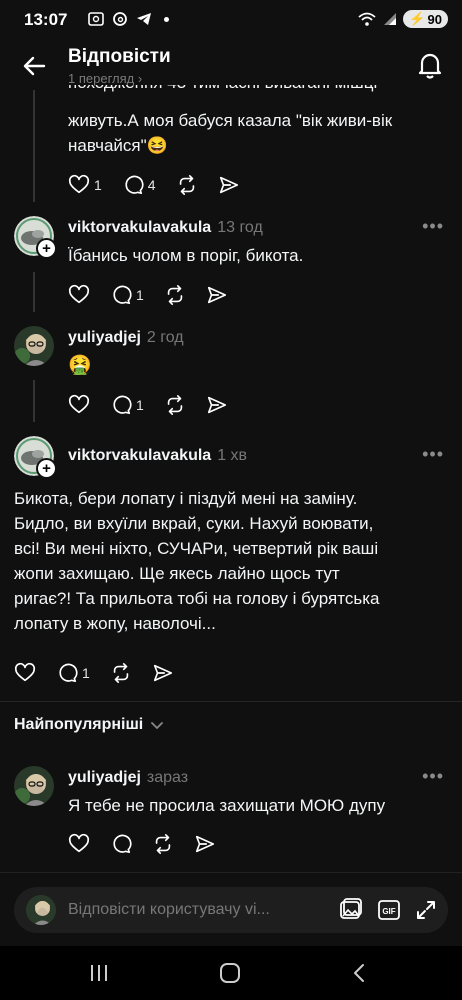 The image size is (462, 1000). What do you see at coordinates (231, 20) in the screenshot?
I see `status-bar: 13:07 ⚡ 90` at bounding box center [231, 20].